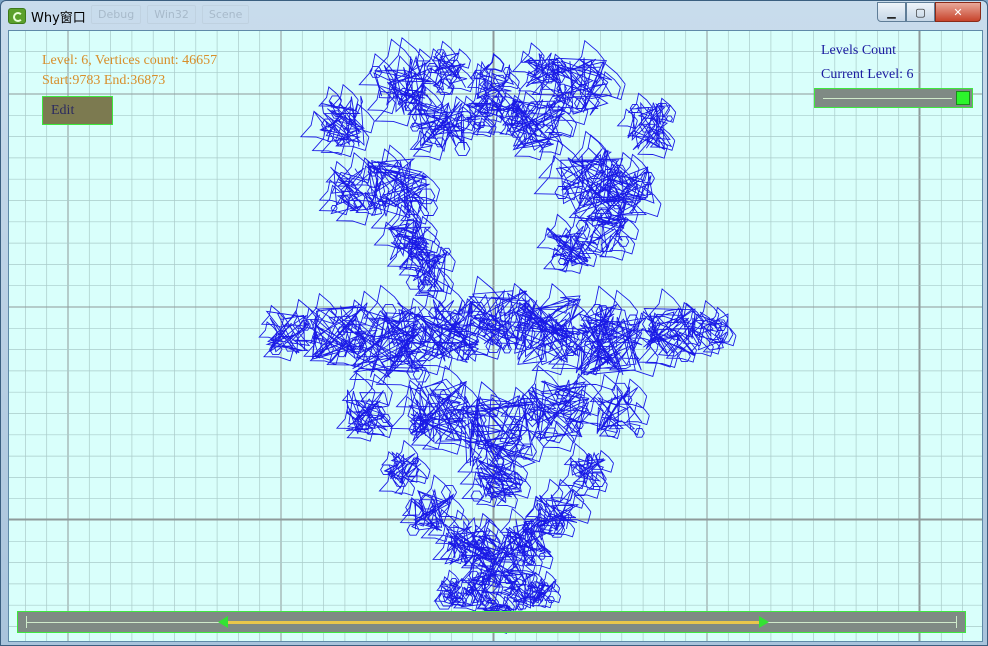 Image resolution: width=988 pixels, height=646 pixels. What do you see at coordinates (867, 74) in the screenshot?
I see `current-level-label: Current Level: 6` at bounding box center [867, 74].